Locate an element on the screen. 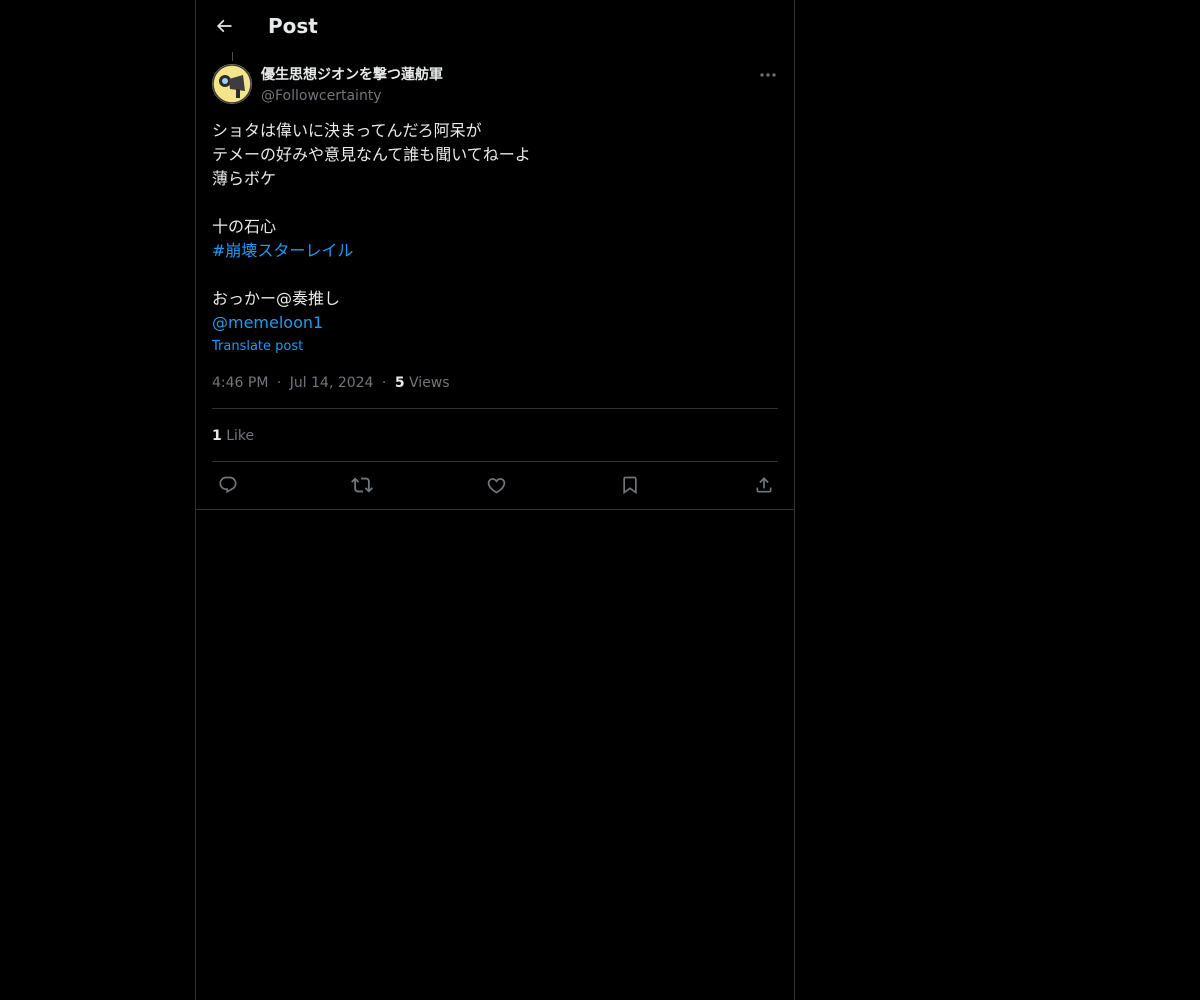  bookmark-button is located at coordinates (630, 485).